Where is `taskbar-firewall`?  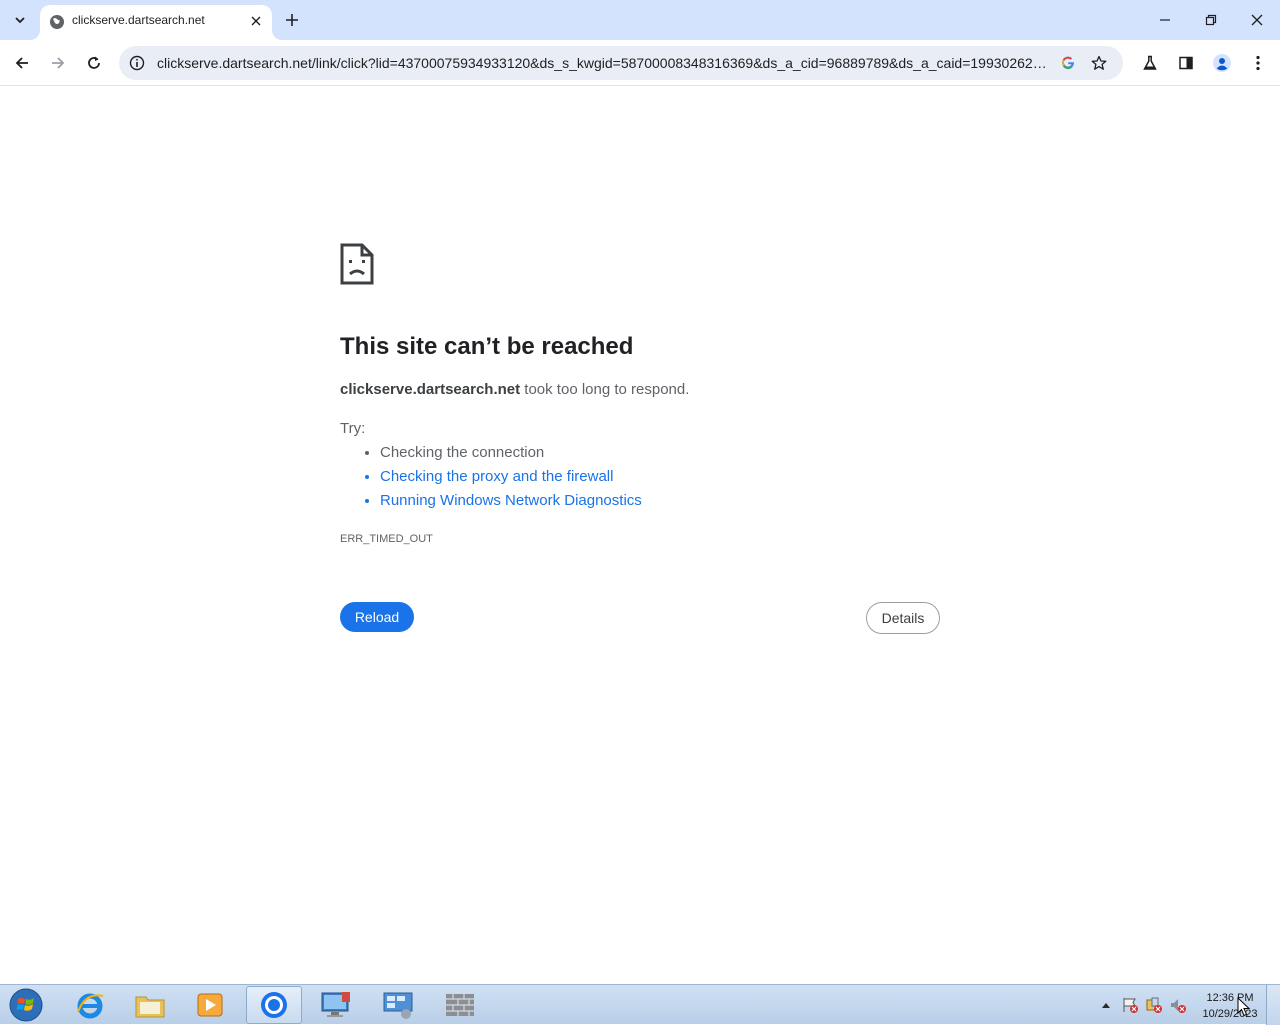
taskbar-firewall is located at coordinates (460, 1005).